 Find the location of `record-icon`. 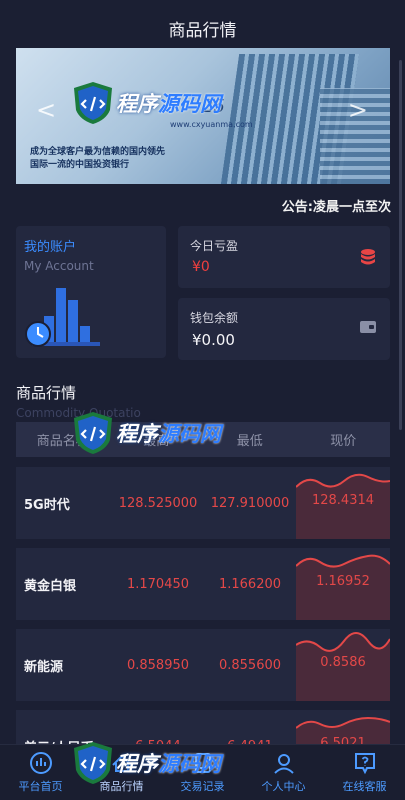

record-icon is located at coordinates (202, 763).